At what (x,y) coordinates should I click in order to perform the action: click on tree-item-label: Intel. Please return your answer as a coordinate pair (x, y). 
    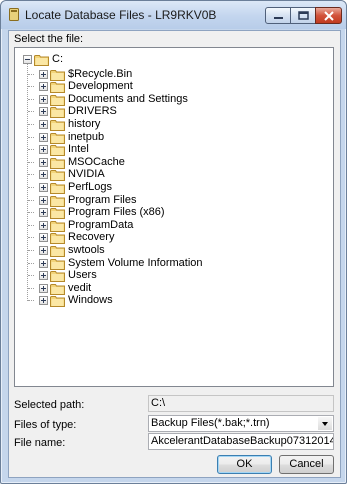
    Looking at the image, I should click on (78, 149).